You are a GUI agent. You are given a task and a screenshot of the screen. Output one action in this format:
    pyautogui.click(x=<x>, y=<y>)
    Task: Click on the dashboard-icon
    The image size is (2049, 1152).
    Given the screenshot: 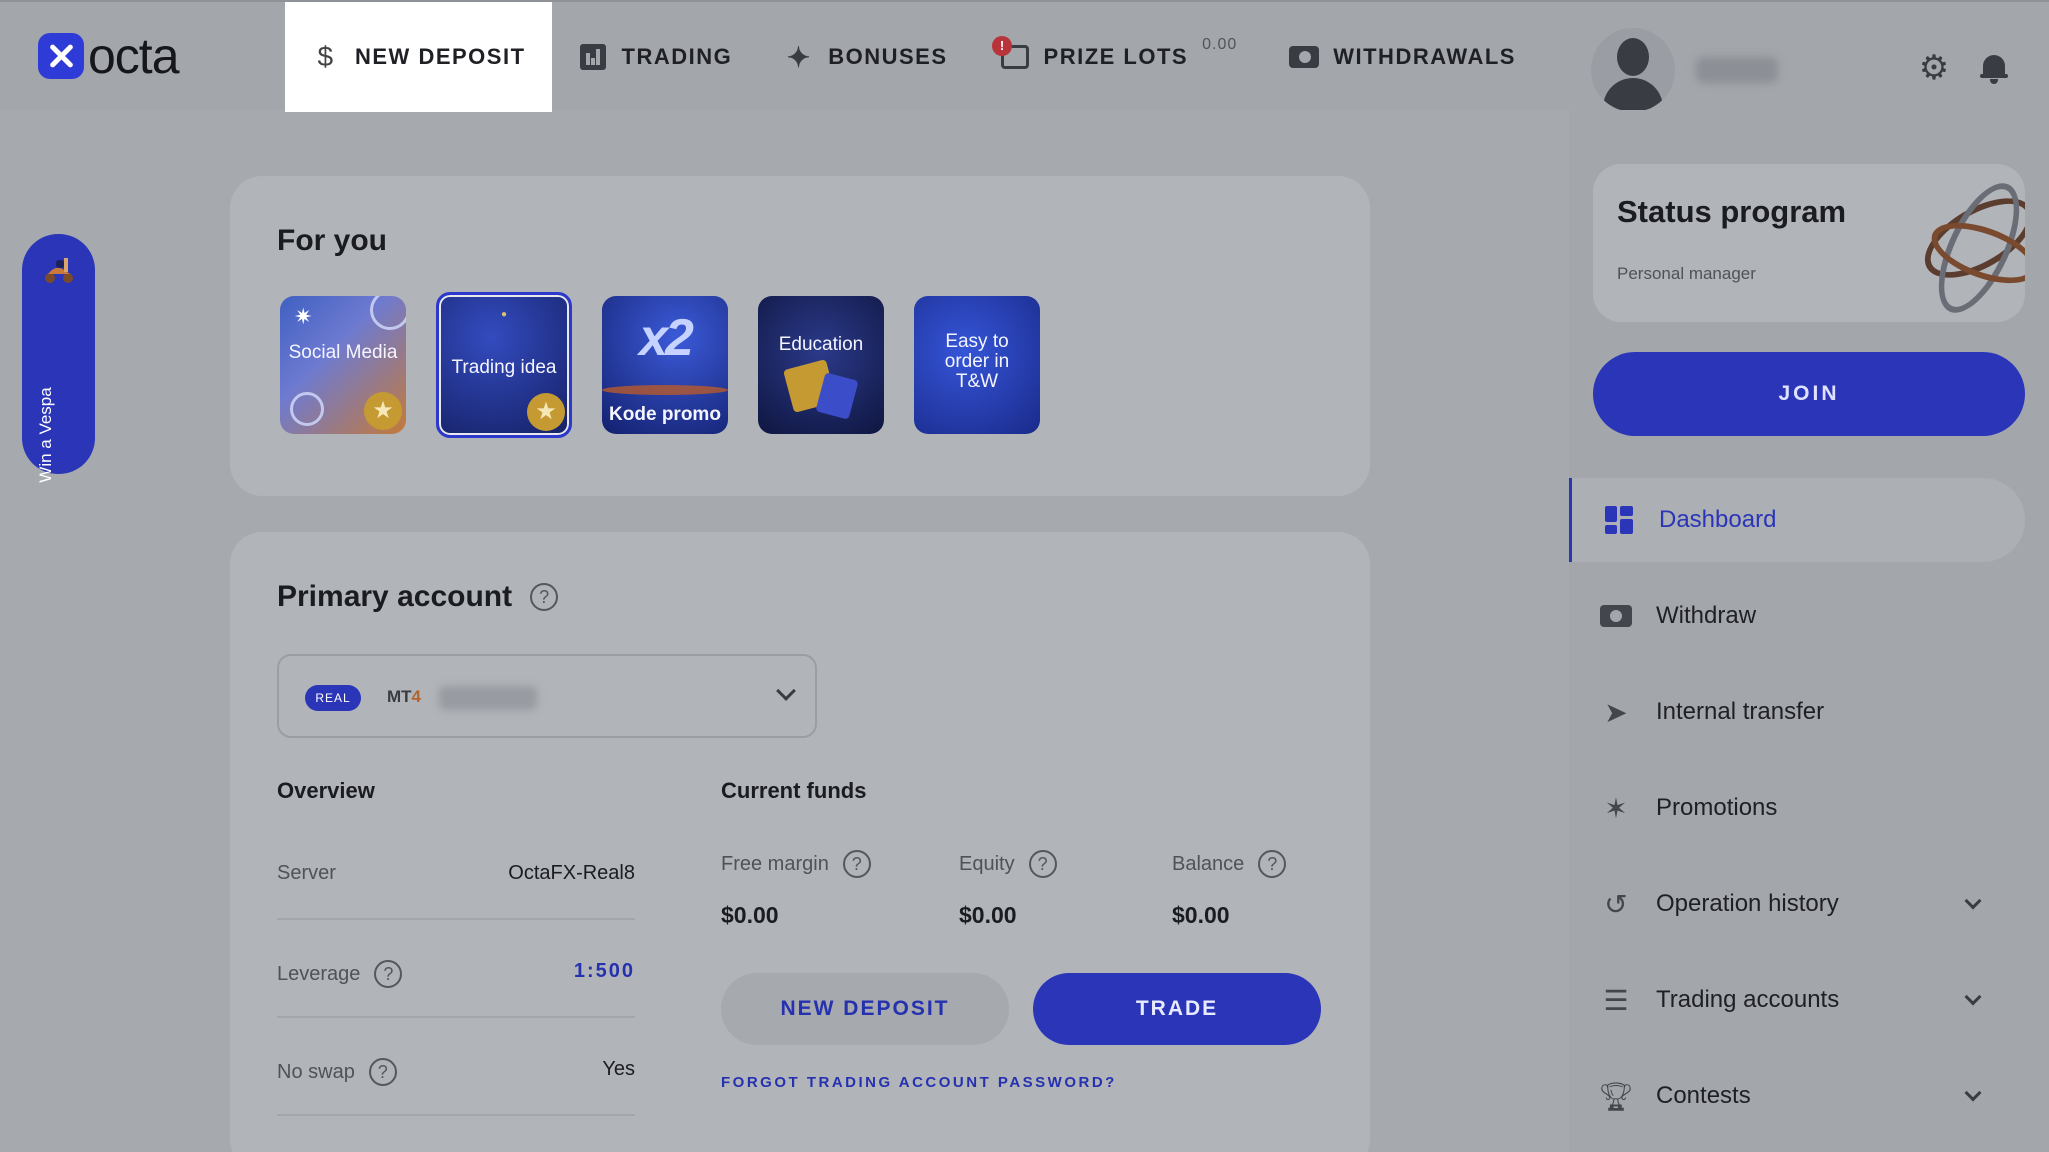 What is the action you would take?
    pyautogui.click(x=1619, y=520)
    